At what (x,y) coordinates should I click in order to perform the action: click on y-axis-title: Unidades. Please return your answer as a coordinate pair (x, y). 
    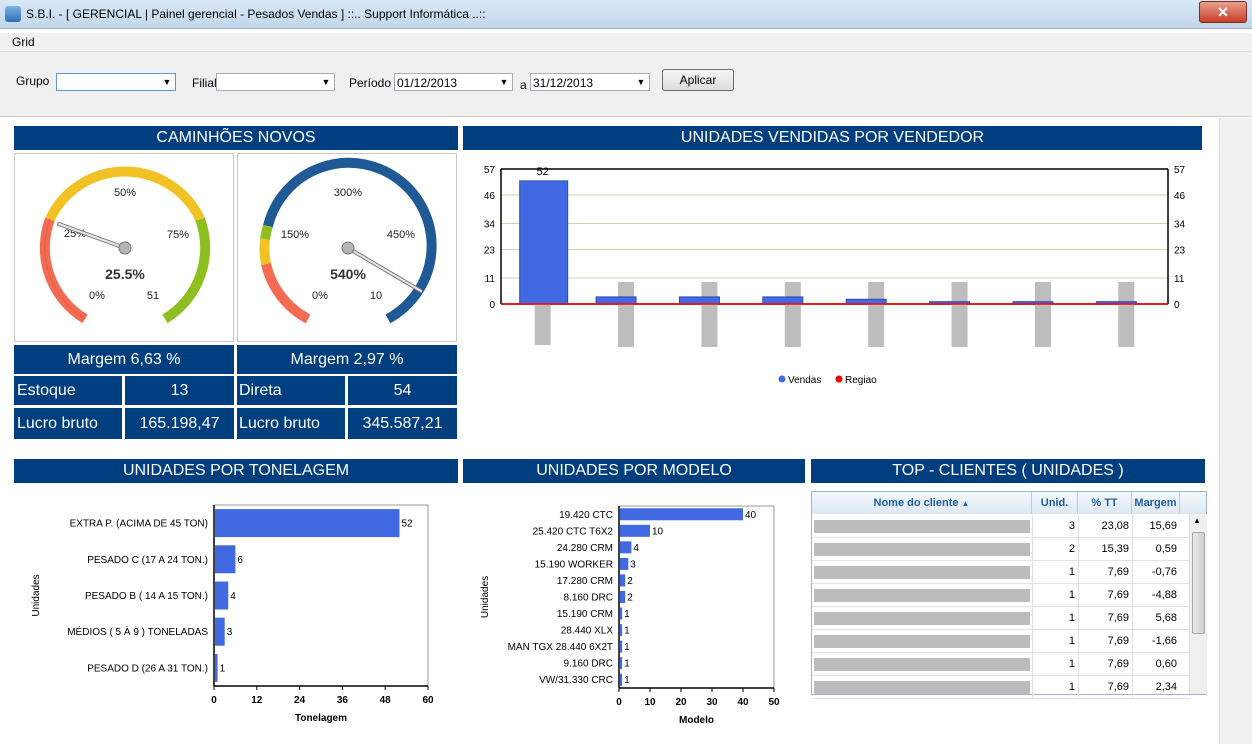
    Looking at the image, I should click on (36, 595).